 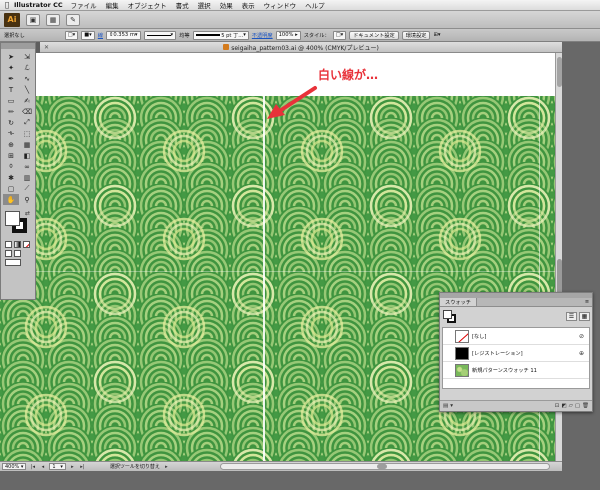 What do you see at coordinates (46, 47) in the screenshot?
I see `close-document-icon: ✕` at bounding box center [46, 47].